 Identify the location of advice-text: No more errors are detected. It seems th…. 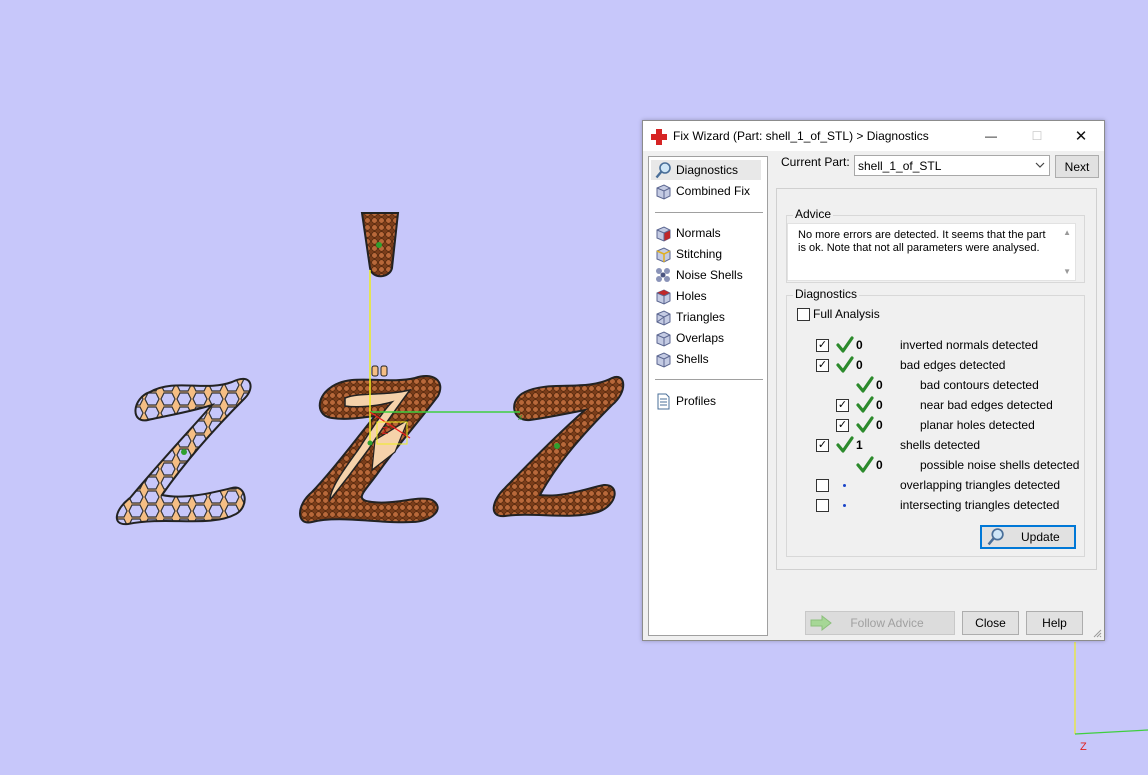
(922, 241).